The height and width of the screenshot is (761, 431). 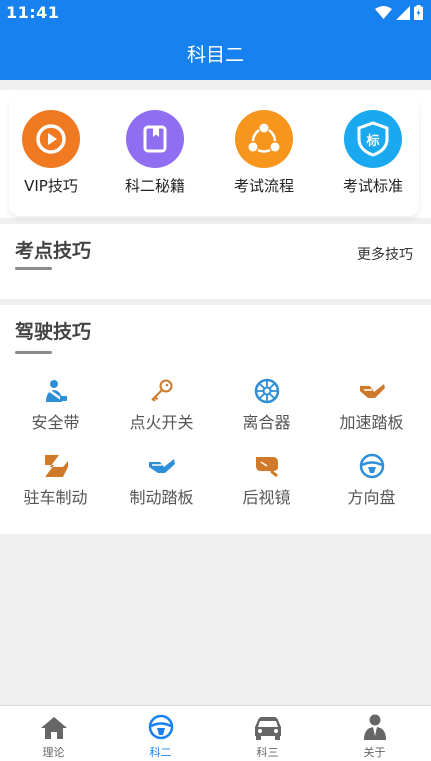 I want to click on tips-section: 考点技巧 更多技巧, so click(x=215, y=261).